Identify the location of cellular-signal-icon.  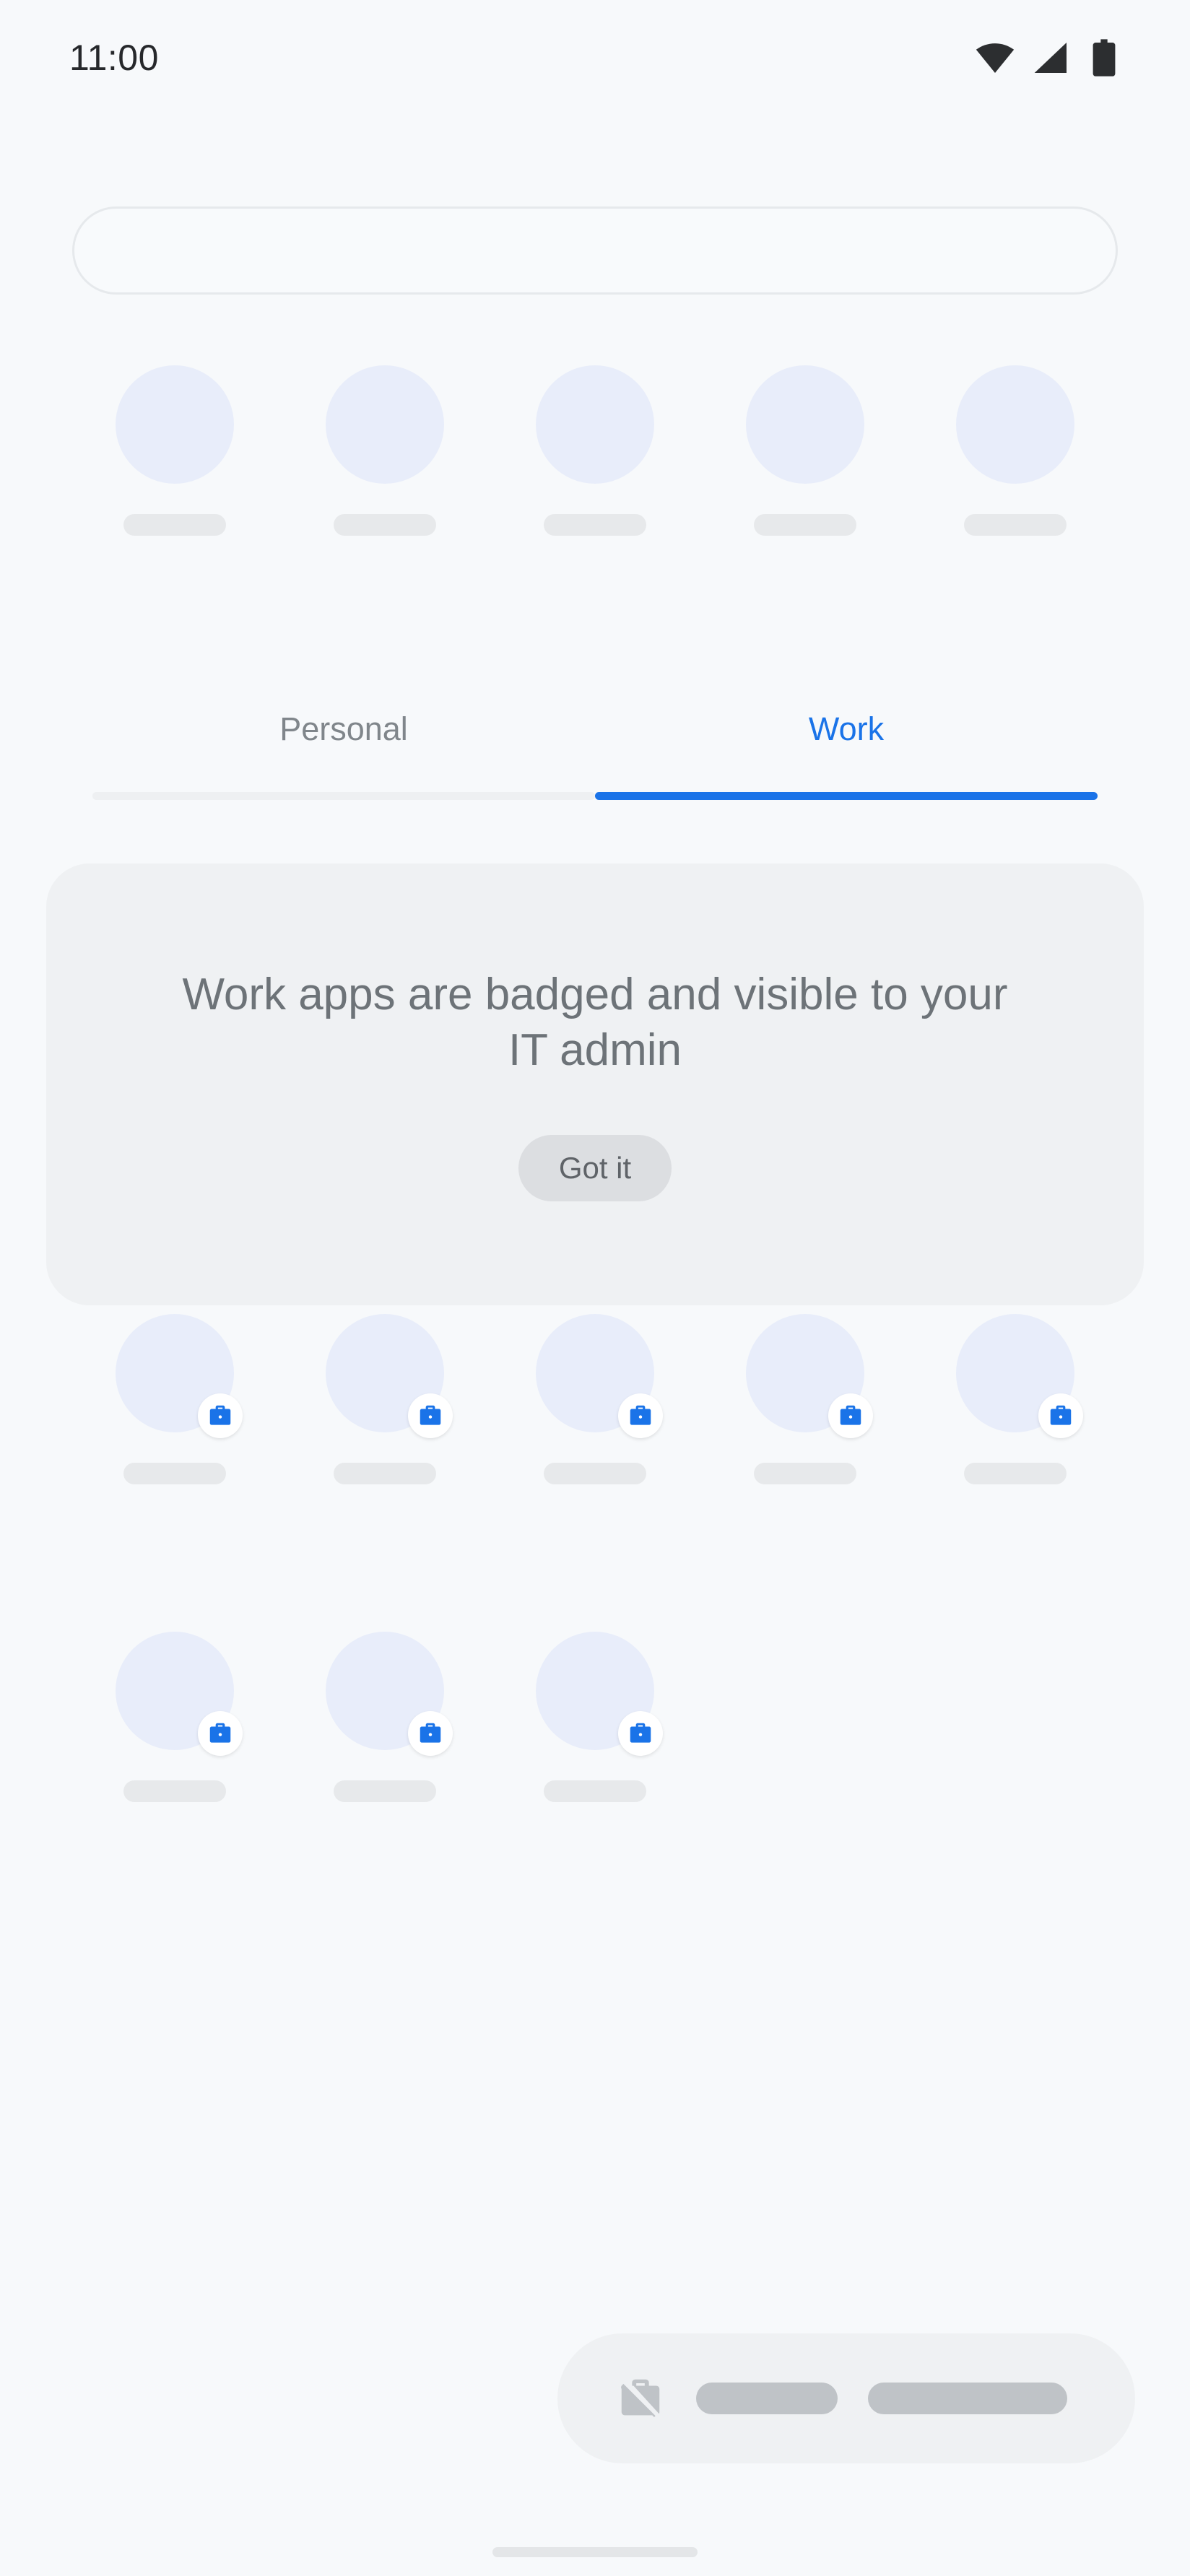
(1050, 58).